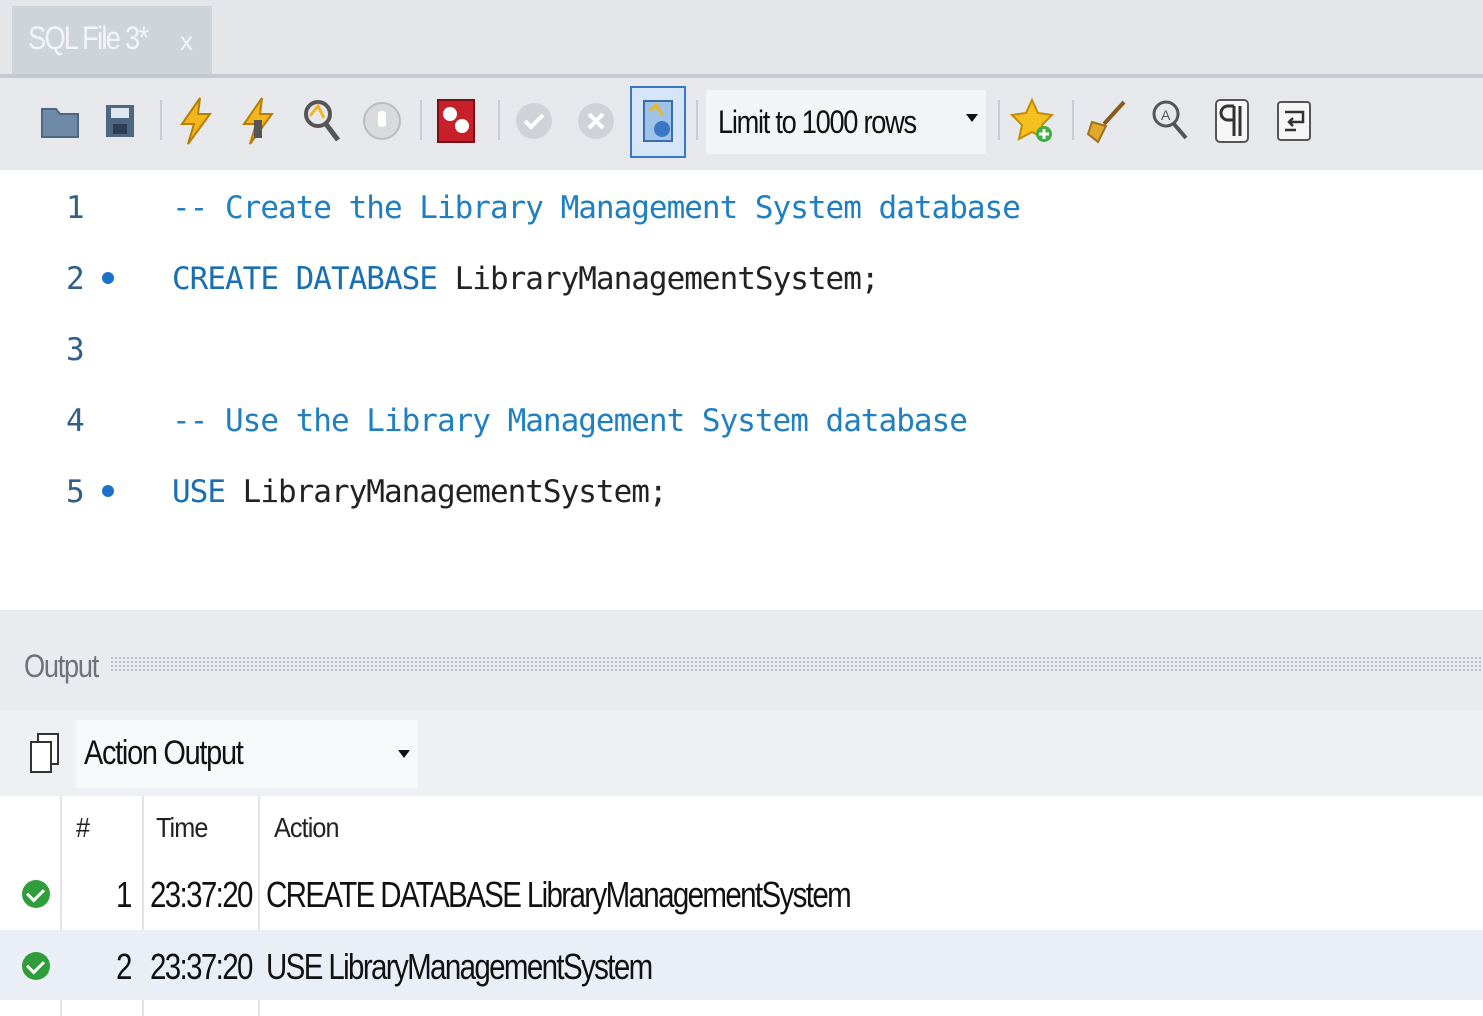 Image resolution: width=1483 pixels, height=1016 pixels. Describe the element at coordinates (88, 38) in the screenshot. I see `tab-title: SQL File 3*` at that location.